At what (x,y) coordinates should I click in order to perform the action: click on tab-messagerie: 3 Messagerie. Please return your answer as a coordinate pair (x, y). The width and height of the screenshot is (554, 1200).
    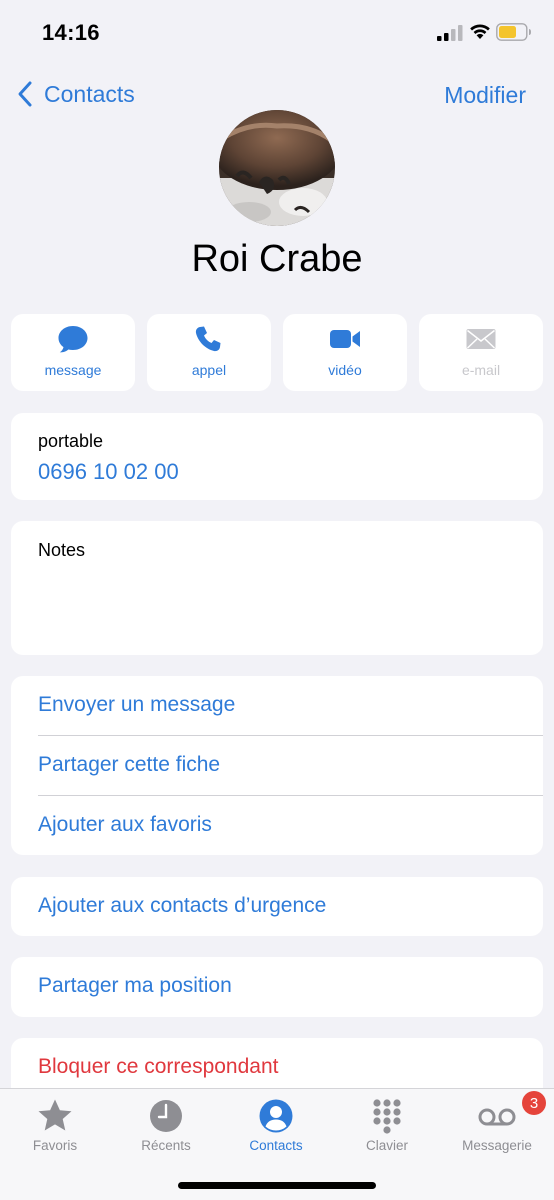
    Looking at the image, I should click on (497, 1122).